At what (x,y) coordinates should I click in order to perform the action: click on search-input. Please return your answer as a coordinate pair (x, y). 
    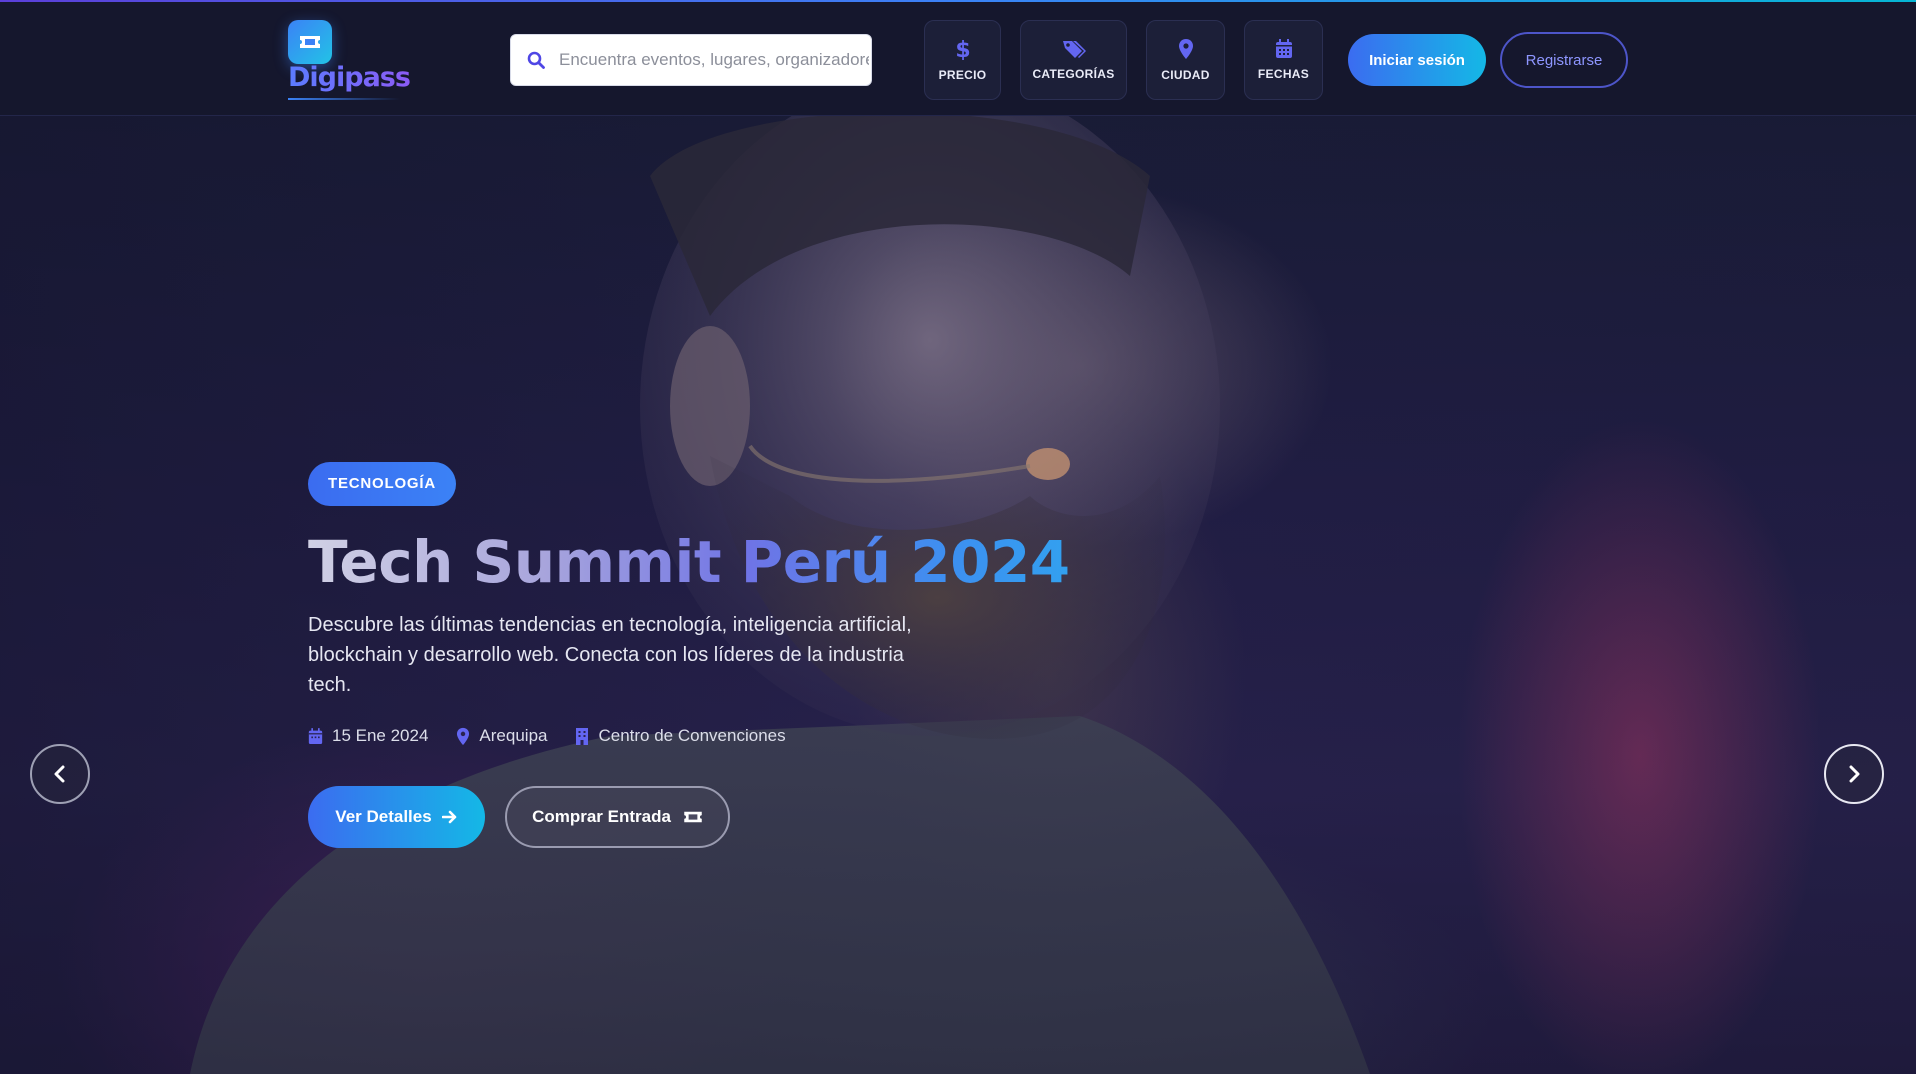
    Looking at the image, I should click on (714, 60).